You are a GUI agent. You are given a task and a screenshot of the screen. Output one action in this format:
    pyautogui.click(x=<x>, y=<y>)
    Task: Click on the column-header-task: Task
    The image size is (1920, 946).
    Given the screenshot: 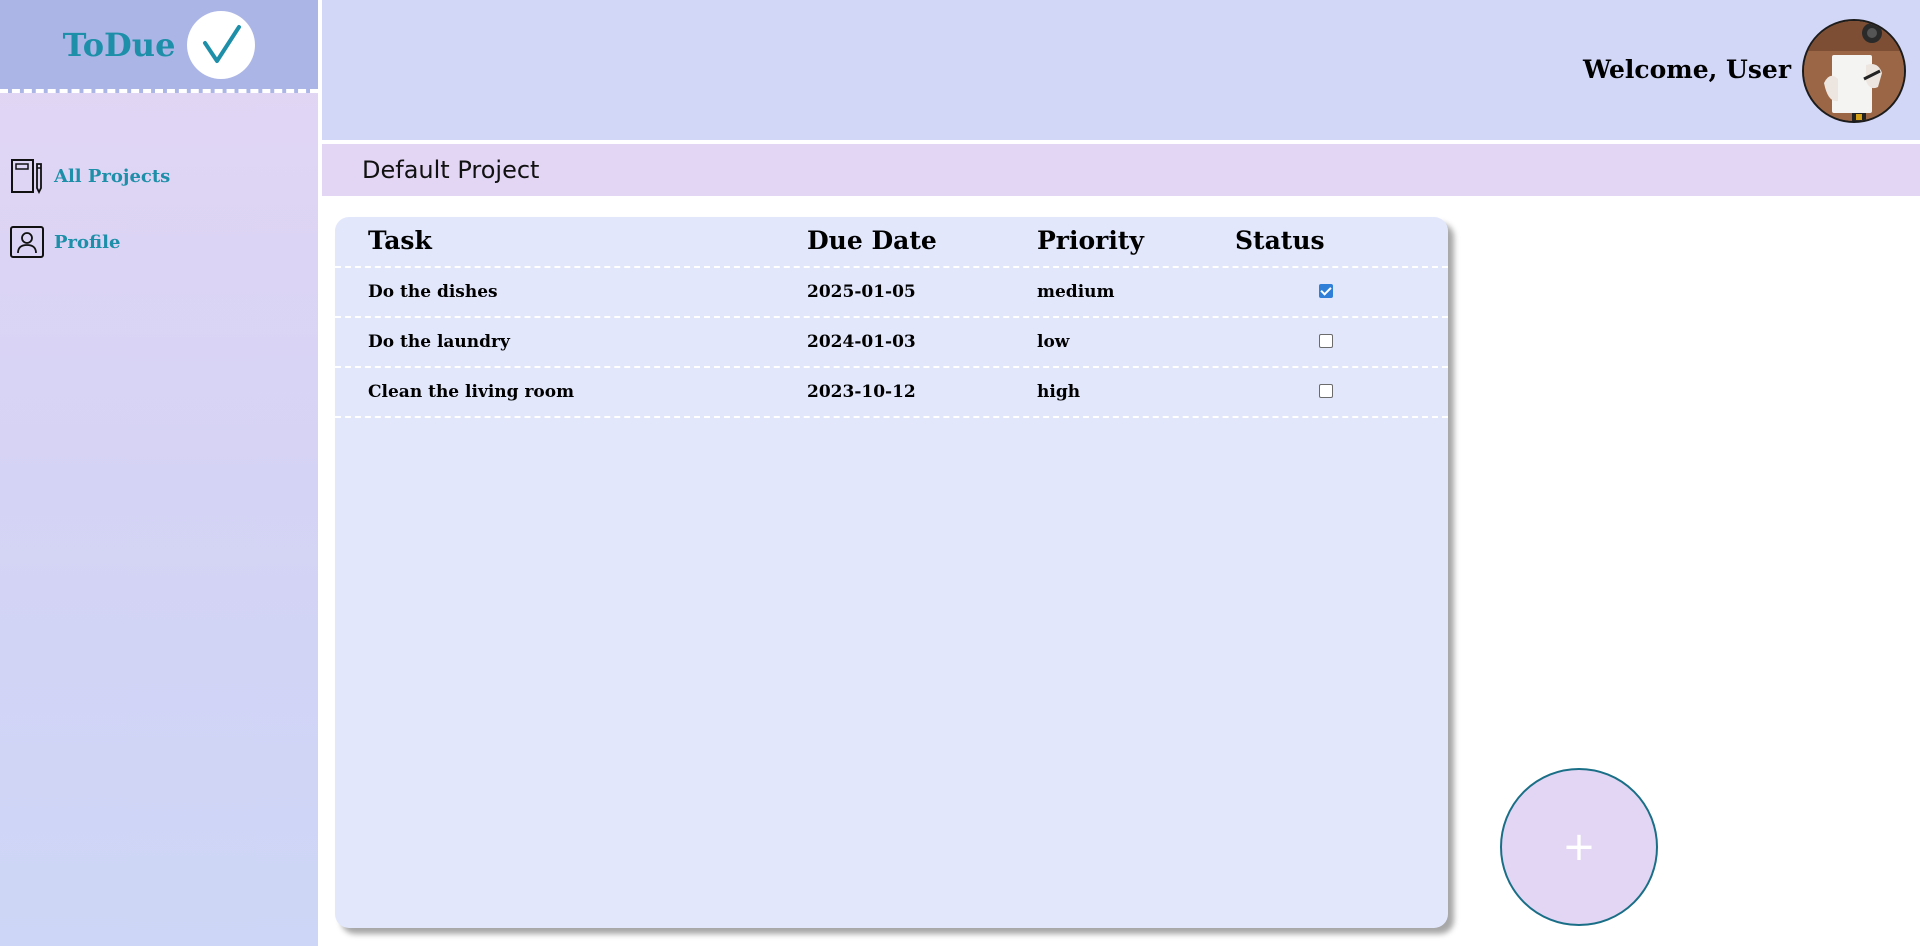 What is the action you would take?
    pyautogui.click(x=400, y=240)
    